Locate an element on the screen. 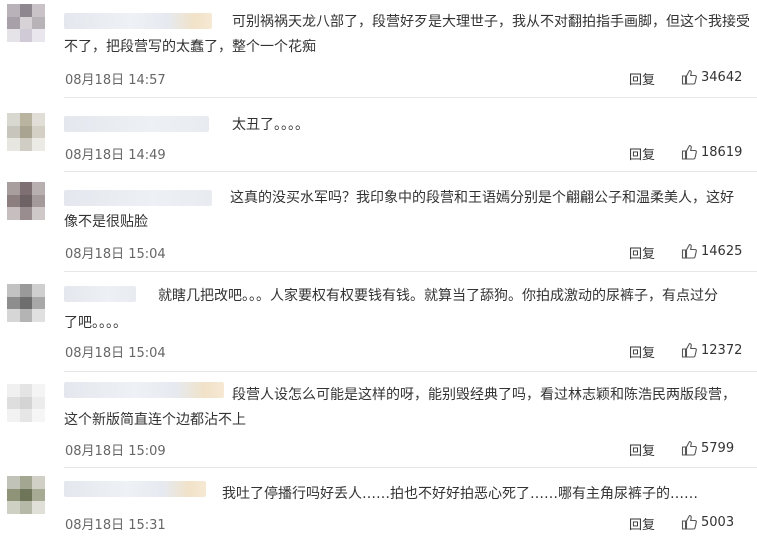 The height and width of the screenshot is (542, 757). comment-date: 08月18日 15:09 is located at coordinates (115, 451).